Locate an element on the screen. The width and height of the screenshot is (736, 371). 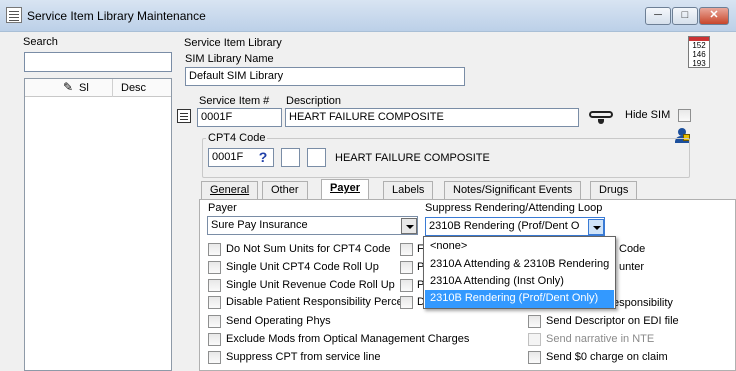
suppress-loop-select: 2310B Rendering (Prof/Dent O is located at coordinates (515, 226).